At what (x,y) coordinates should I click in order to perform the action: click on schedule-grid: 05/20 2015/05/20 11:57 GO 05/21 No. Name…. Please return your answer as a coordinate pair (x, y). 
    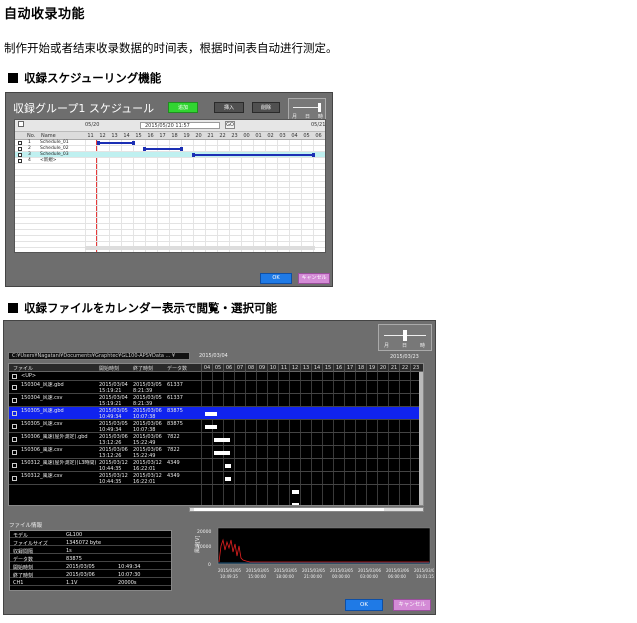
    Looking at the image, I should click on (170, 186).